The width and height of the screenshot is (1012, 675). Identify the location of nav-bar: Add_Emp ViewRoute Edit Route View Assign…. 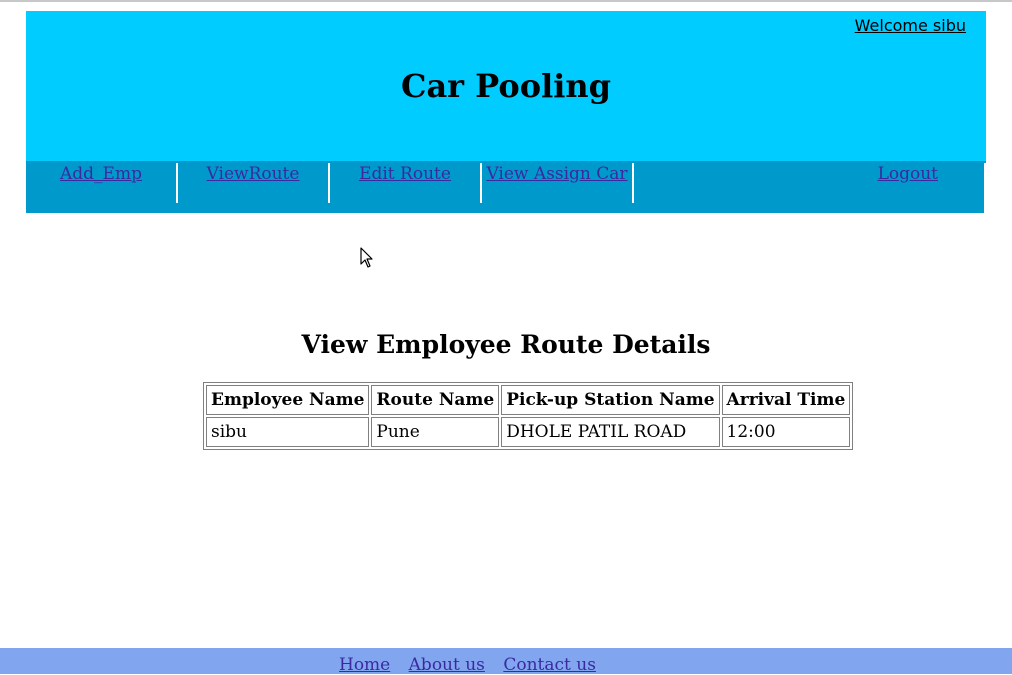
(506, 187).